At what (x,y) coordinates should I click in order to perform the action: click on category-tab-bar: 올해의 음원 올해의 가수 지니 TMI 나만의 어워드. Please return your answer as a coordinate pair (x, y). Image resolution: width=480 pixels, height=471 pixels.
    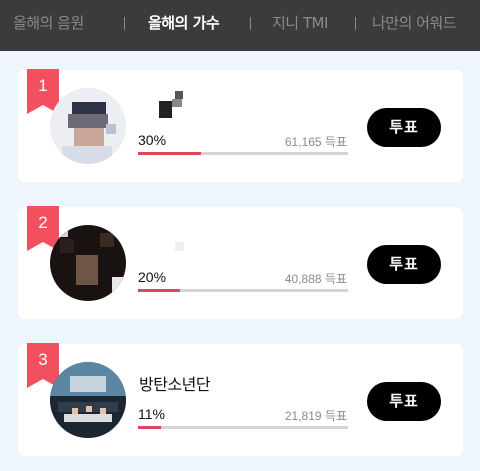
    Looking at the image, I should click on (240, 25).